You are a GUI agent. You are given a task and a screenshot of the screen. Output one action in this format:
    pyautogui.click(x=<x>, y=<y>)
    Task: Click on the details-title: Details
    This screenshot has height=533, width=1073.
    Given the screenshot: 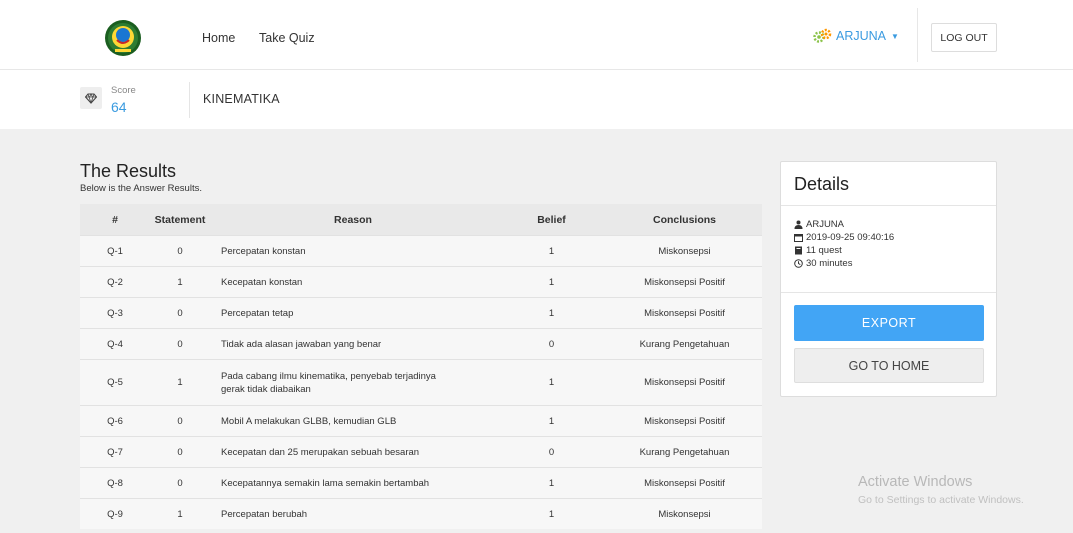 What is the action you would take?
    pyautogui.click(x=822, y=184)
    